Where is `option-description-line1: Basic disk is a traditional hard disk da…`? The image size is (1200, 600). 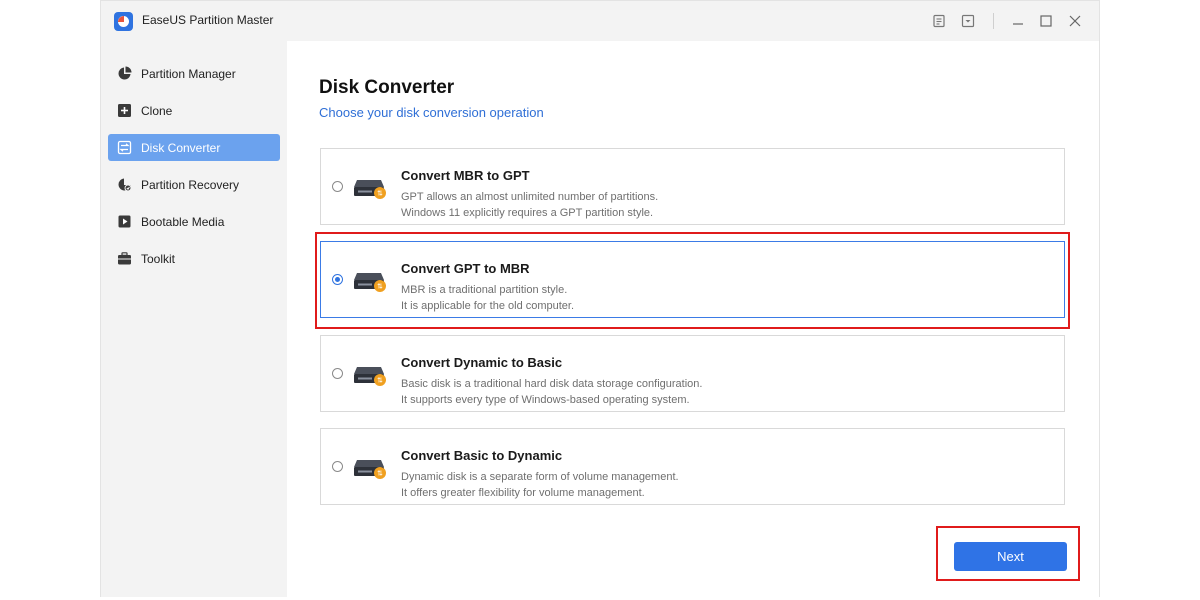 option-description-line1: Basic disk is a traditional hard disk da… is located at coordinates (552, 384).